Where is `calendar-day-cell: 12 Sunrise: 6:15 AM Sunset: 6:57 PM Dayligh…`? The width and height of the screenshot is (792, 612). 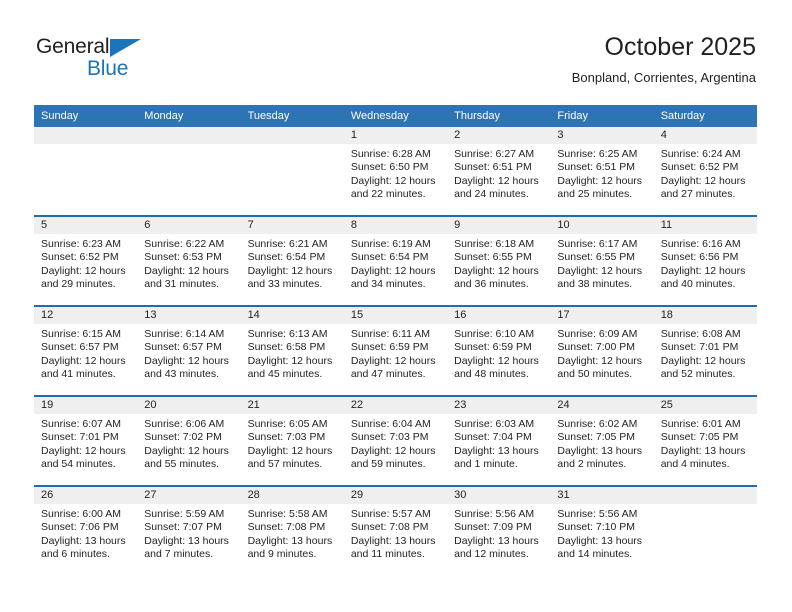 calendar-day-cell: 12 Sunrise: 6:15 AM Sunset: 6:57 PM Dayligh… is located at coordinates (86, 350).